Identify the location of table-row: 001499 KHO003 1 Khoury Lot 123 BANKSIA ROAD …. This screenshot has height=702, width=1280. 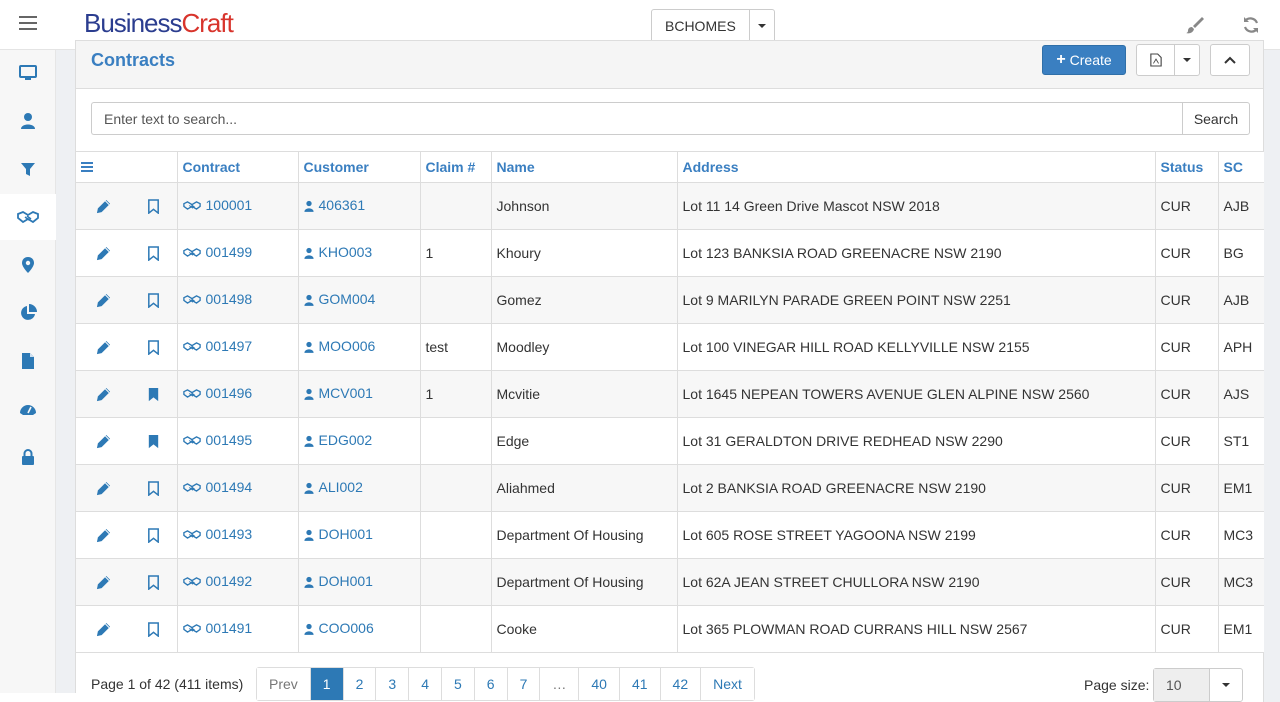
(670, 253).